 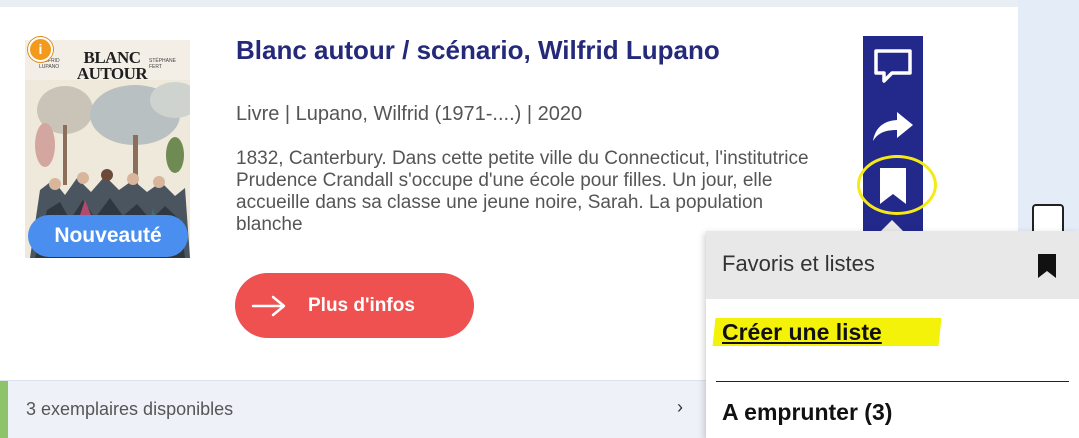 I want to click on availability-bar: 3 exemplaires disponibles ›, so click(x=353, y=409).